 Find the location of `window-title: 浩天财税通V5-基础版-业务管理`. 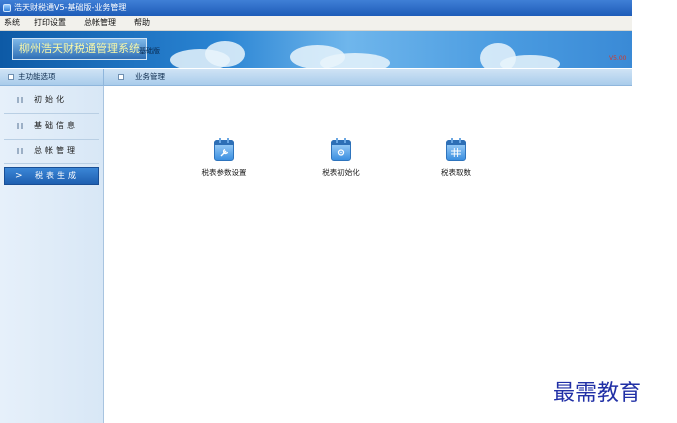

window-title: 浩天财税通V5-基础版-业务管理 is located at coordinates (70, 7).